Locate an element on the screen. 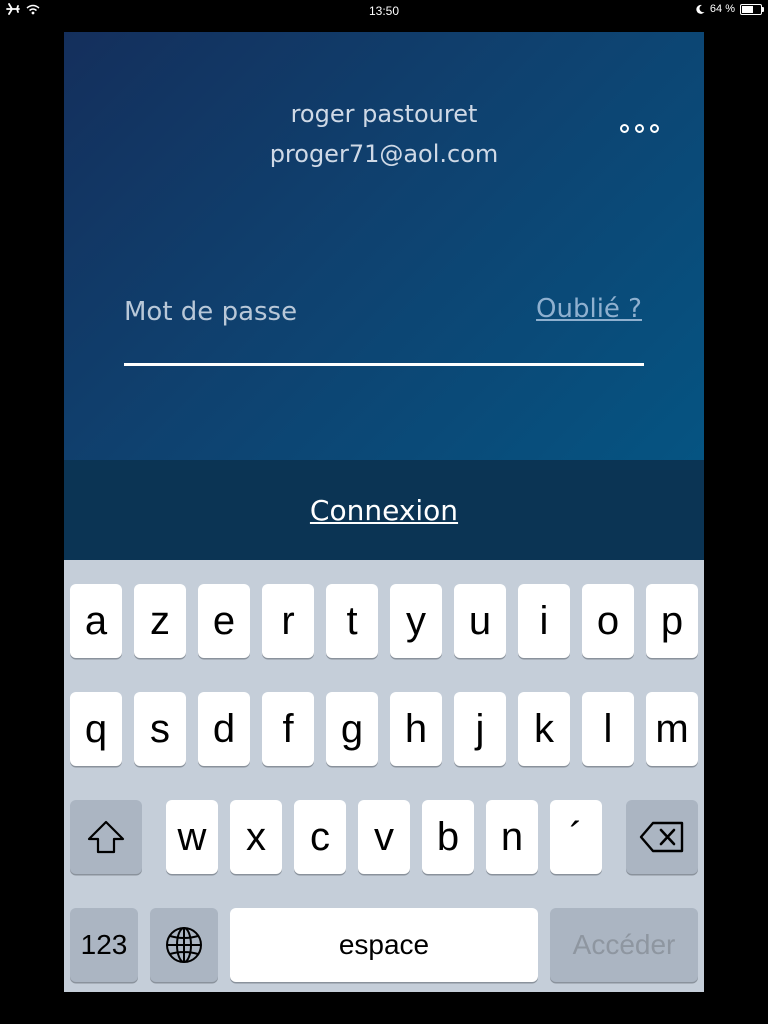 The width and height of the screenshot is (768, 1024). user-name: roger pastouret is located at coordinates (384, 114).